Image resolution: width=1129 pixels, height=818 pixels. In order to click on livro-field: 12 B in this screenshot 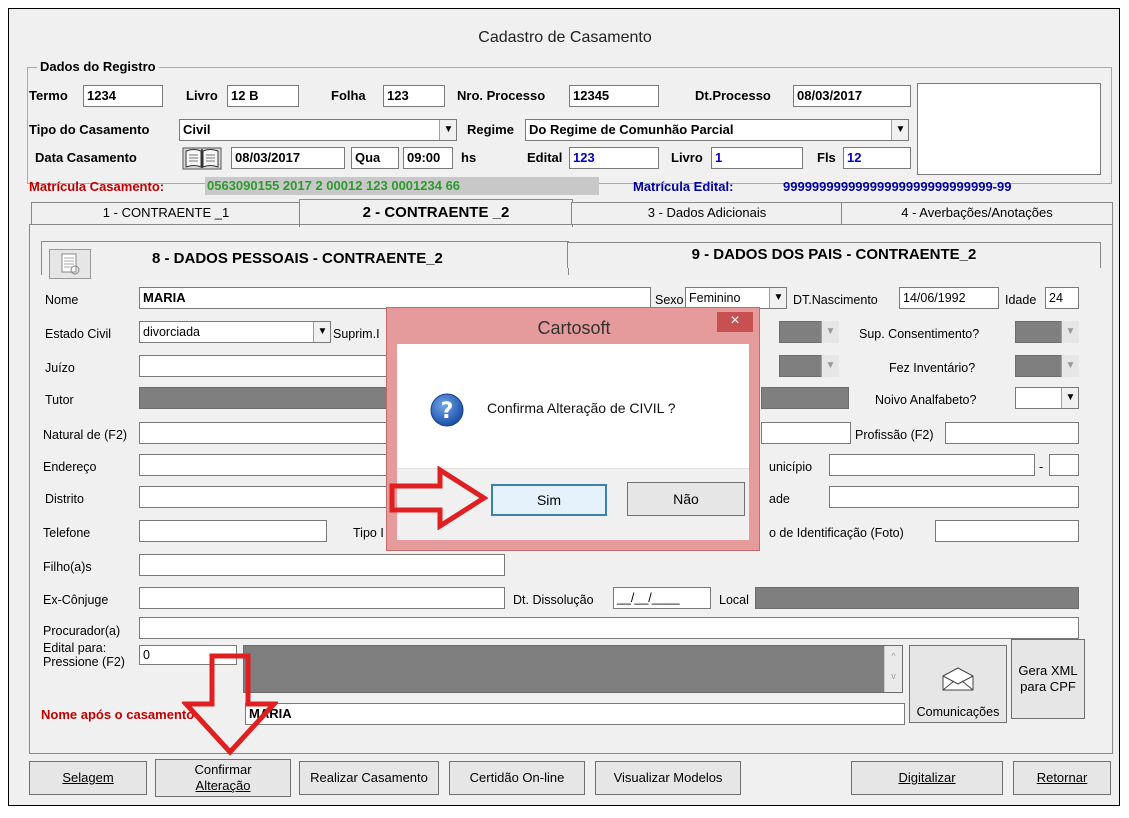, I will do `click(263, 96)`.